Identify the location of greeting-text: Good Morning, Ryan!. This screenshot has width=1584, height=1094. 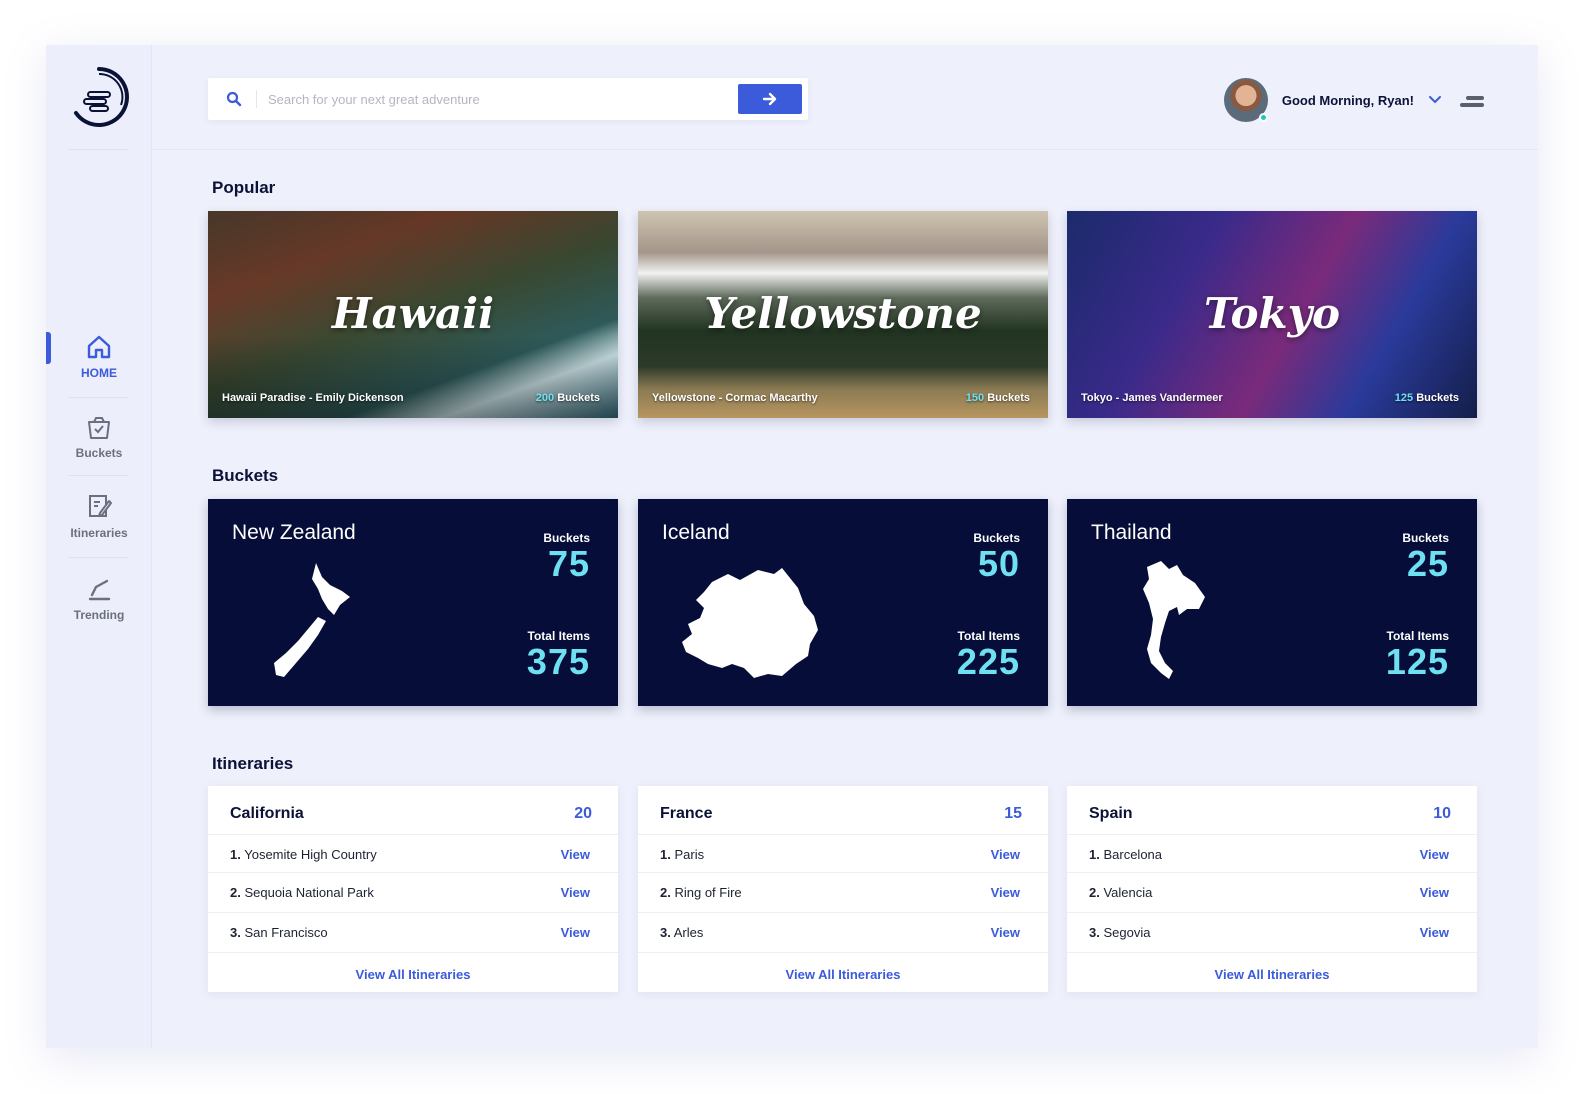
(1347, 100).